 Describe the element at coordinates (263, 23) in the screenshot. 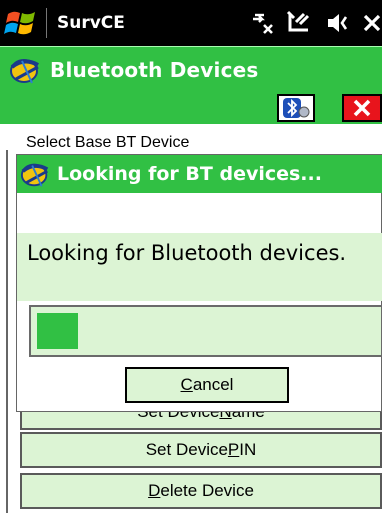

I see `connectivity-icon` at that location.